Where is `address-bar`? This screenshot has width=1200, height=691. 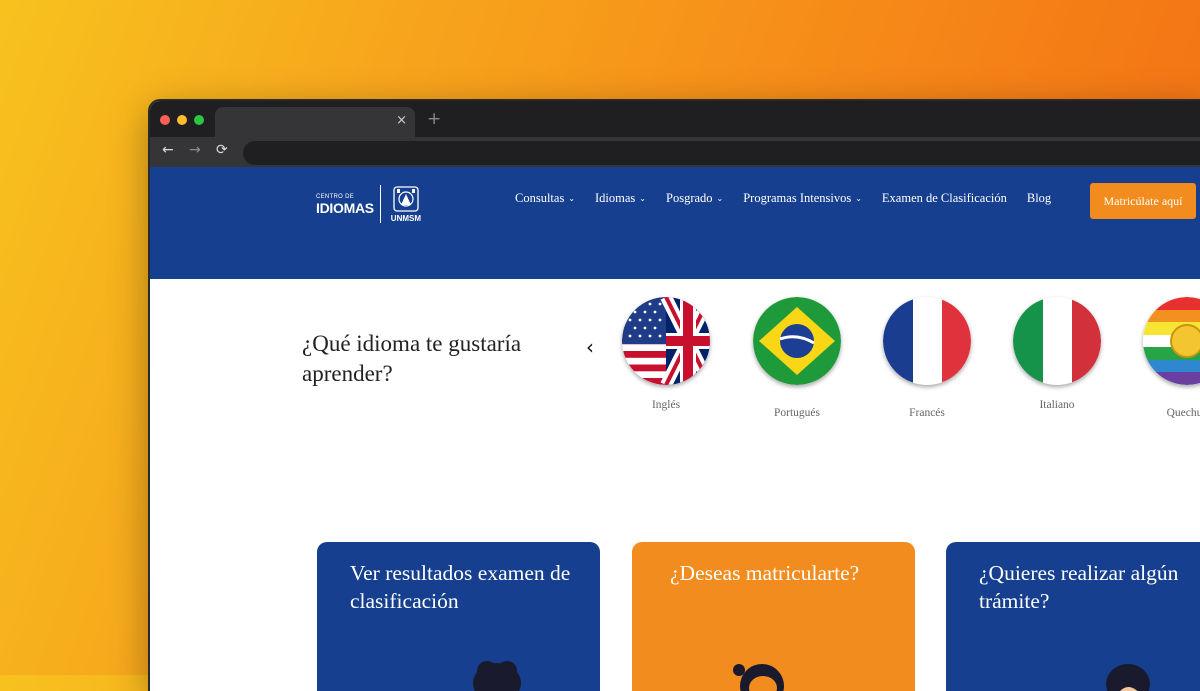 address-bar is located at coordinates (721, 153).